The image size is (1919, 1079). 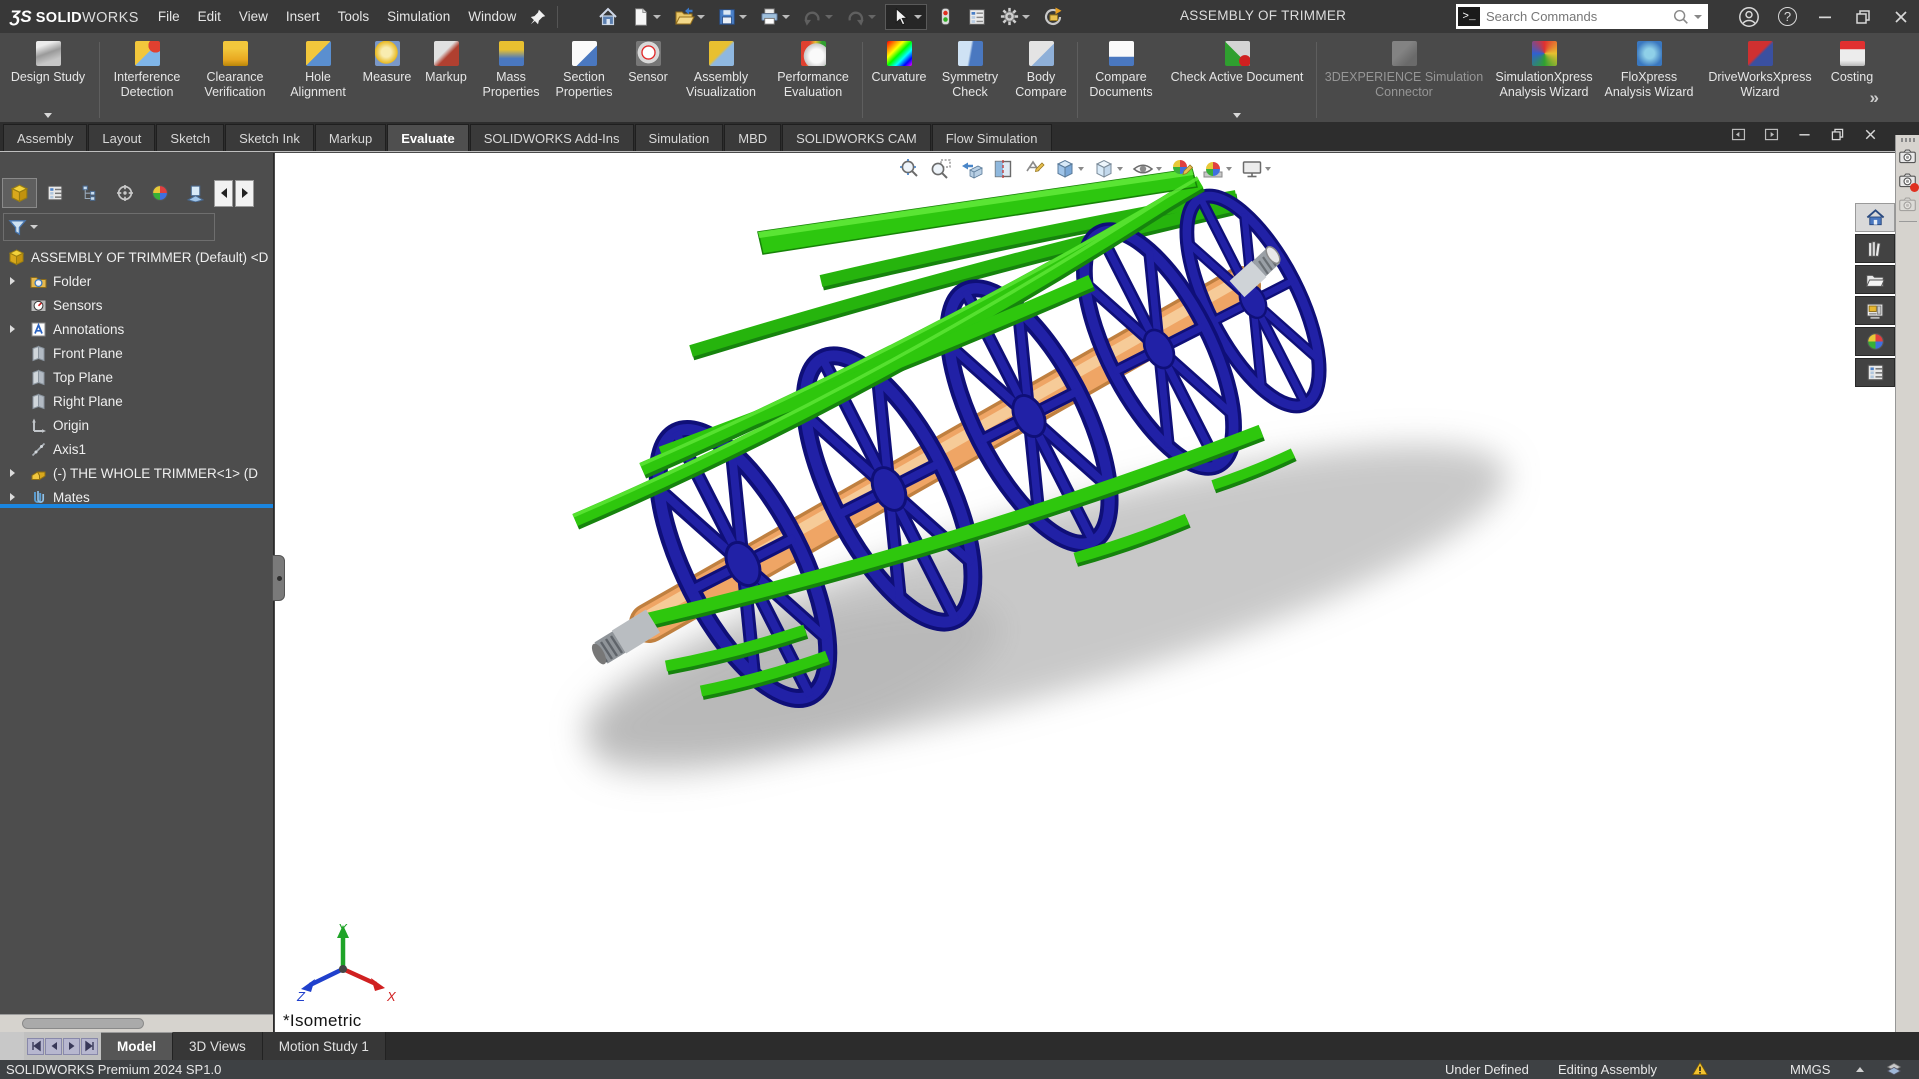 I want to click on model-tab: Model, so click(x=137, y=1046).